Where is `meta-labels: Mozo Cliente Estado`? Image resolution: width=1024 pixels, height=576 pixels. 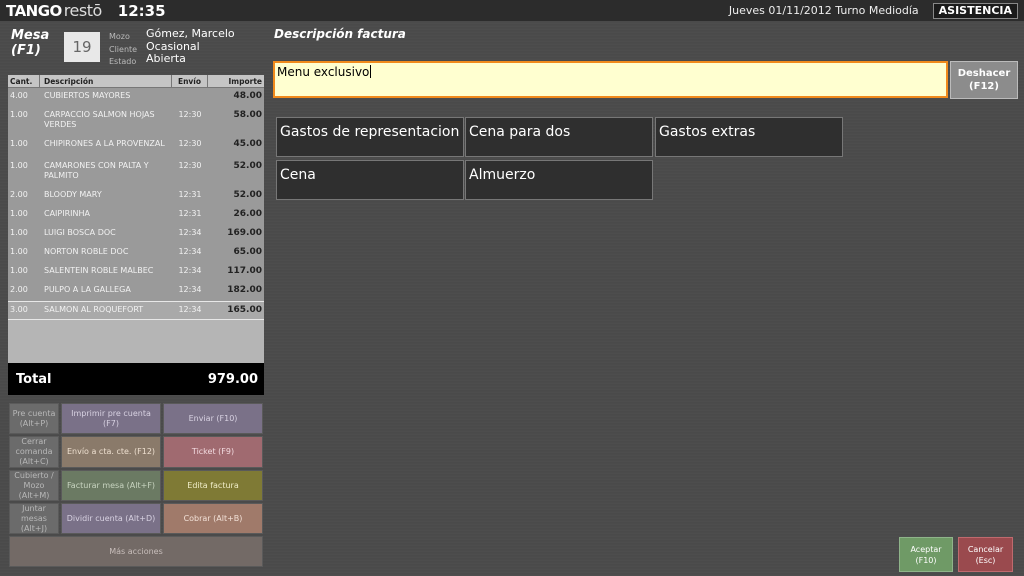
meta-labels: Mozo Cliente Estado is located at coordinates (123, 50).